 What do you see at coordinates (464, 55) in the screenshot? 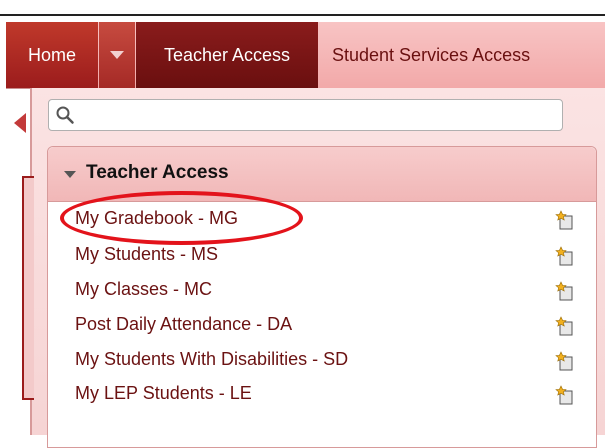
I see `nav-student-services-access: Student Services Access` at bounding box center [464, 55].